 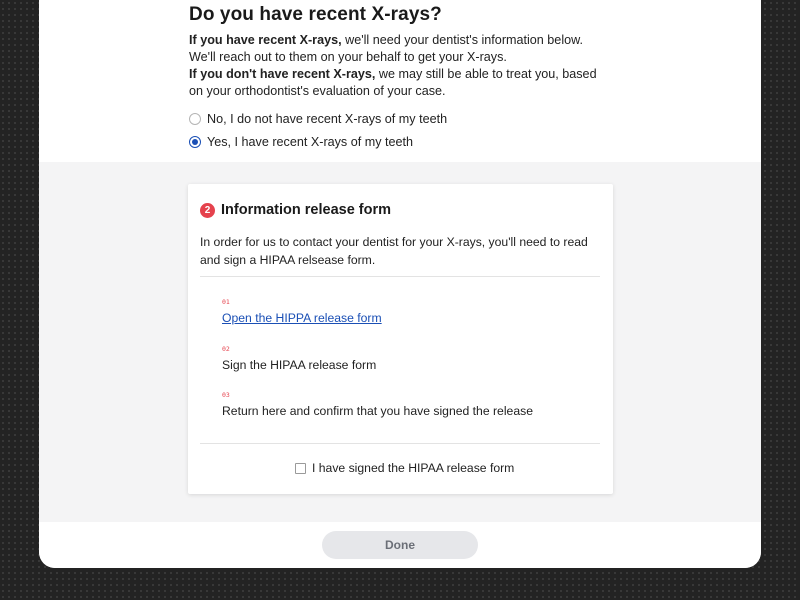 I want to click on radio-button-yes, so click(x=195, y=142).